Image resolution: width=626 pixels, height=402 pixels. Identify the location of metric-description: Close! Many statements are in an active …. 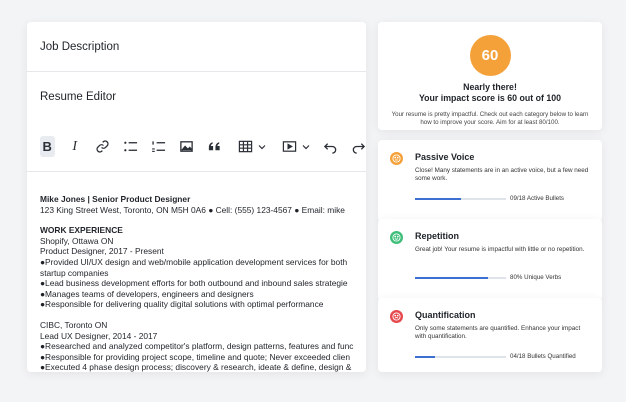
(502, 175).